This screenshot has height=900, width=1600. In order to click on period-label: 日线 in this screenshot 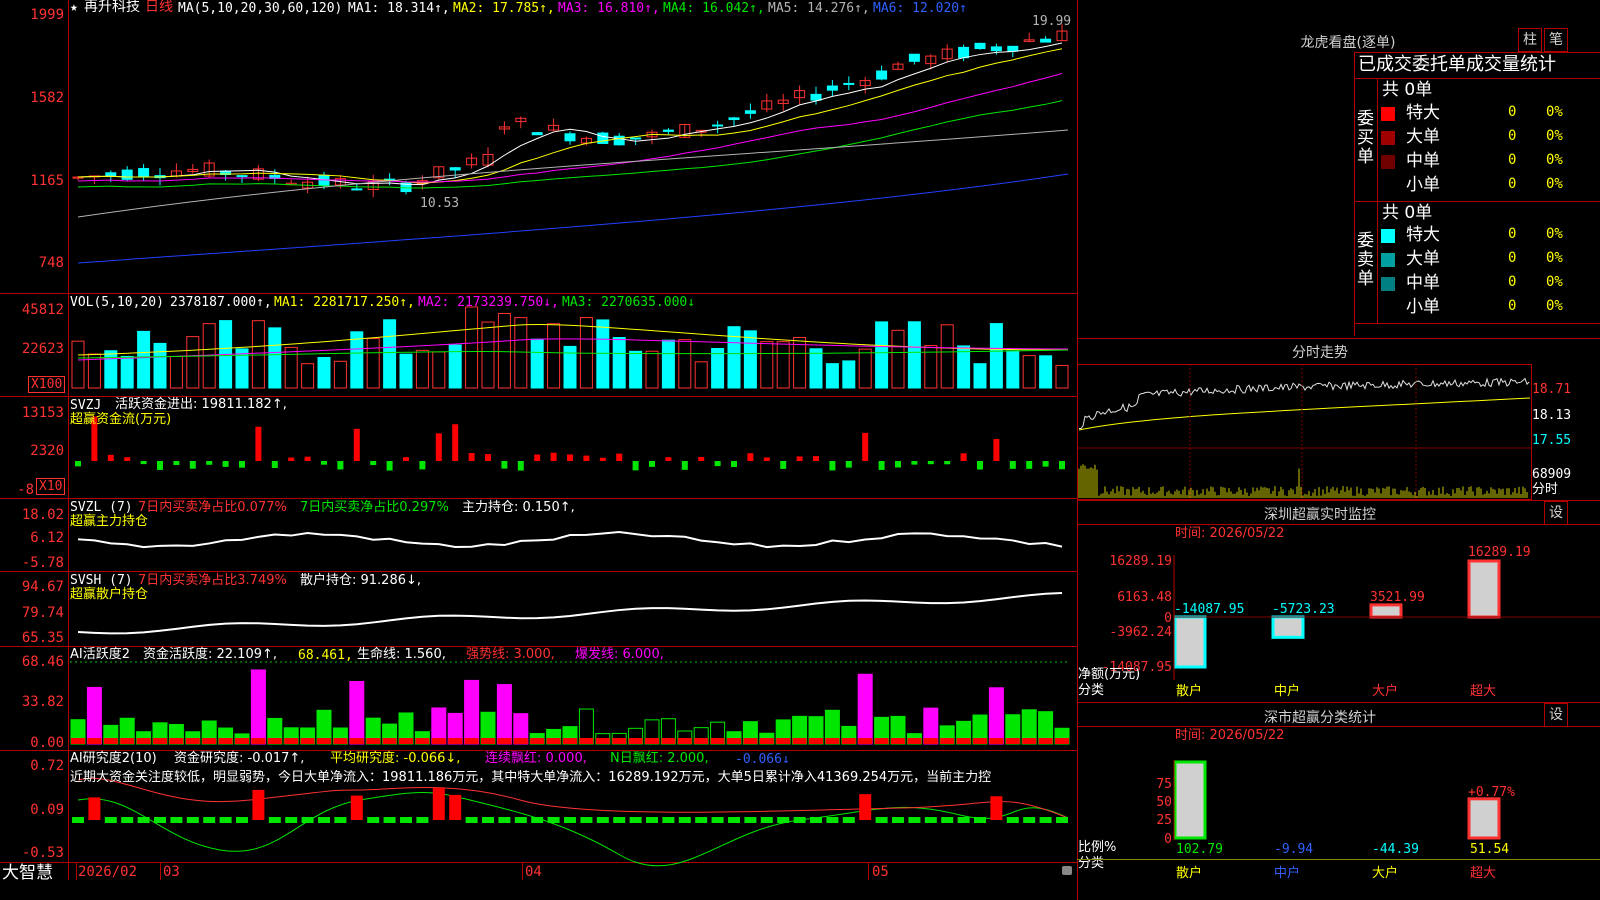, I will do `click(159, 7)`.